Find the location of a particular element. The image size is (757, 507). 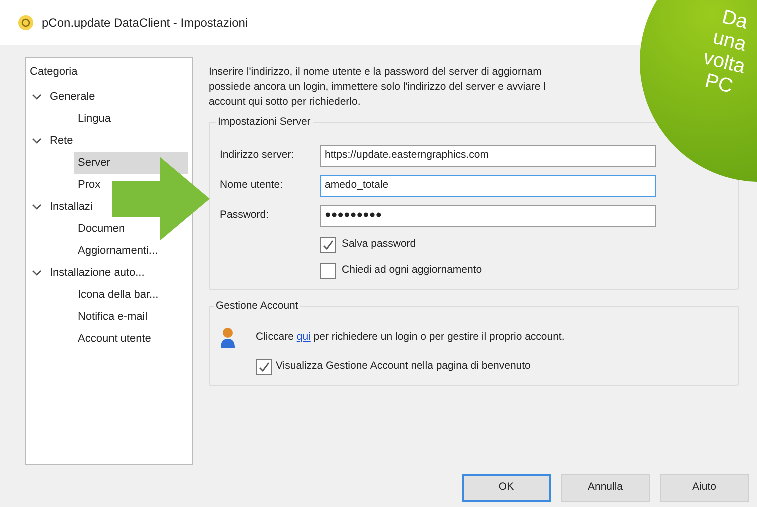

input-field: ●●●●●●●●● is located at coordinates (488, 216).